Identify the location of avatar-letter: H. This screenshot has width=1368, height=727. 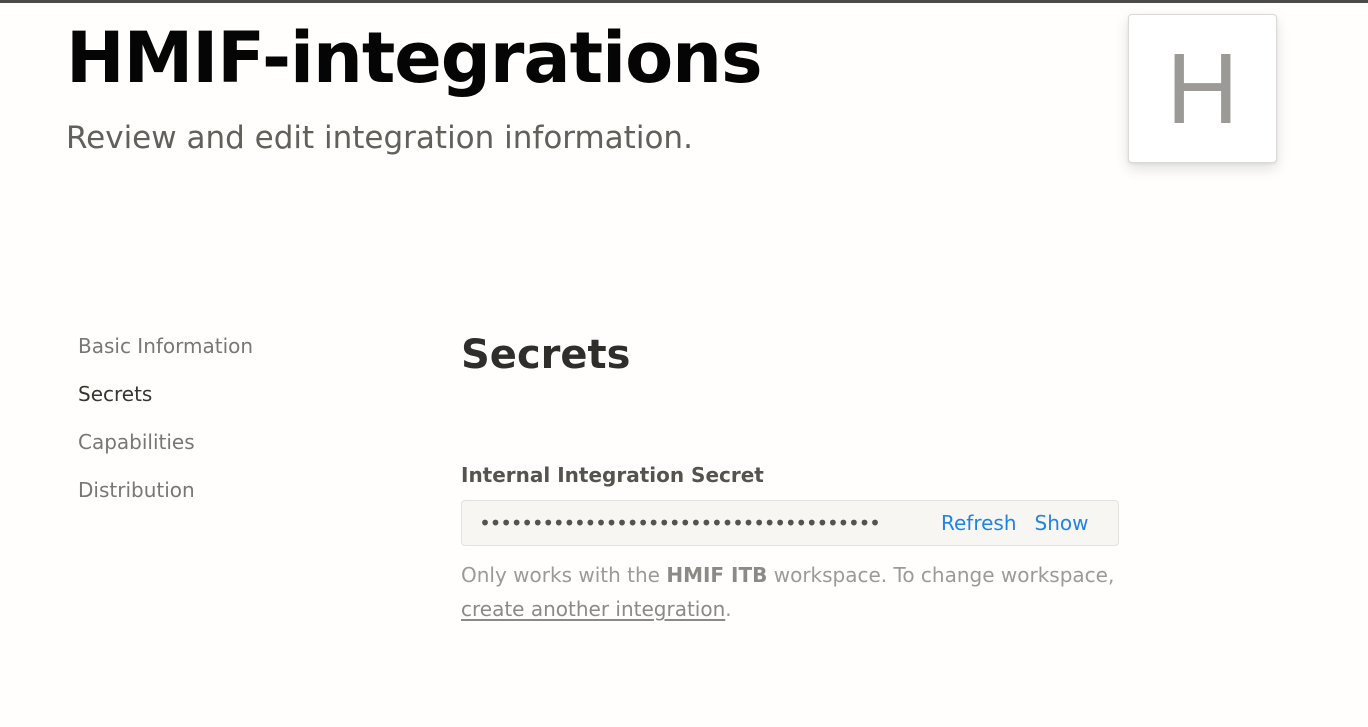
(1202, 88).